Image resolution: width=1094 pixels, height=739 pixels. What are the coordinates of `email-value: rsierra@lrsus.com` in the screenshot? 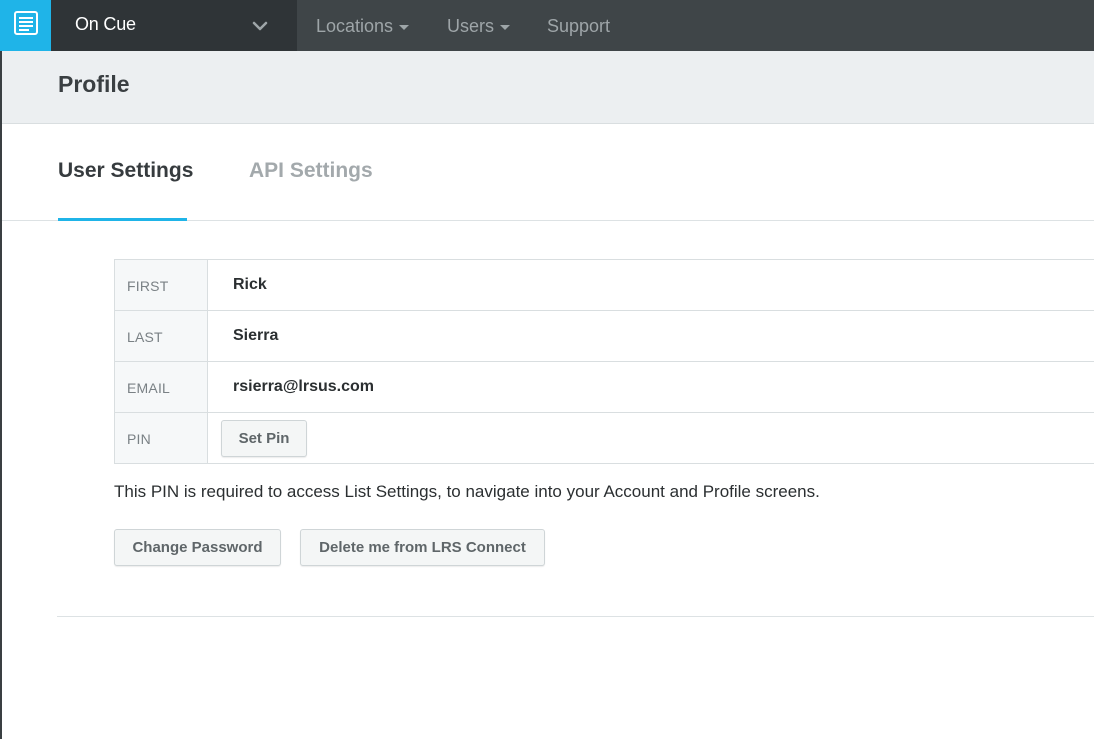 It's located at (304, 386).